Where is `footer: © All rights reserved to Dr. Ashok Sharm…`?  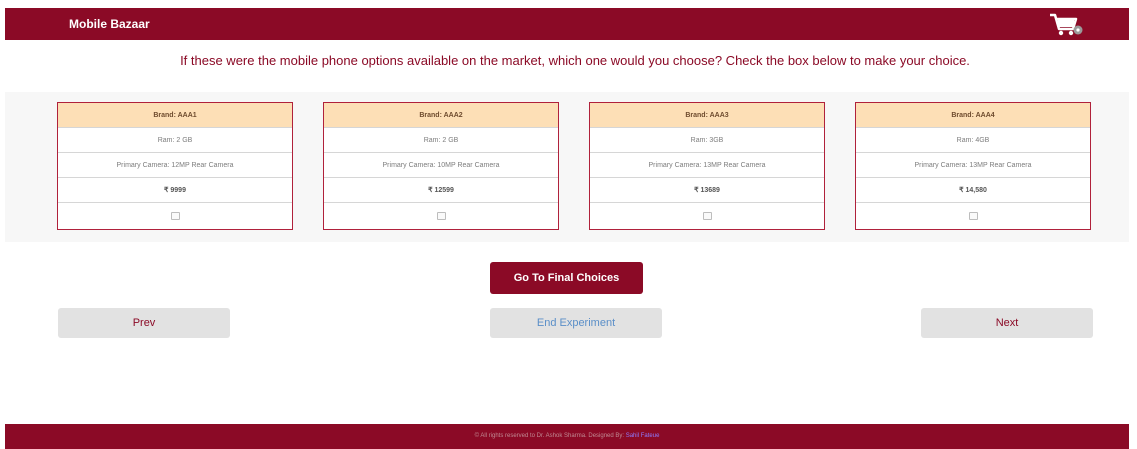
footer: © All rights reserved to Dr. Ashok Sharm… is located at coordinates (567, 436).